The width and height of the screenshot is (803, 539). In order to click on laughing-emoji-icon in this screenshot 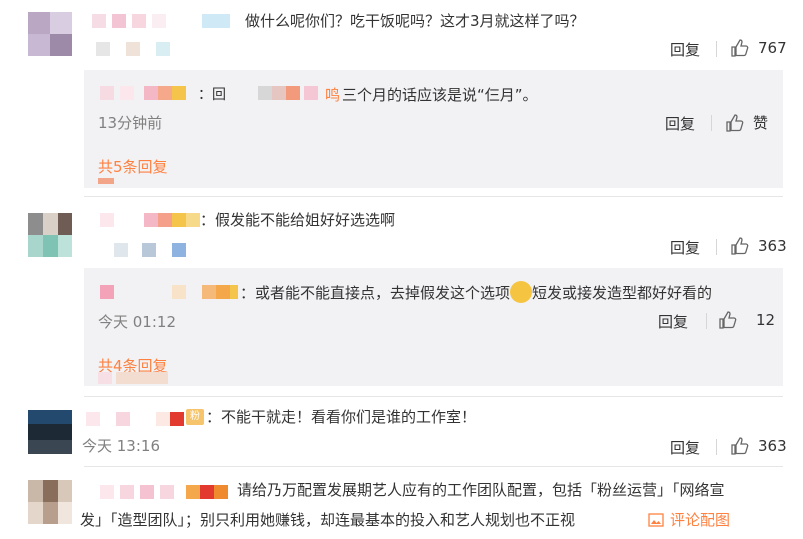, I will do `click(521, 291)`.